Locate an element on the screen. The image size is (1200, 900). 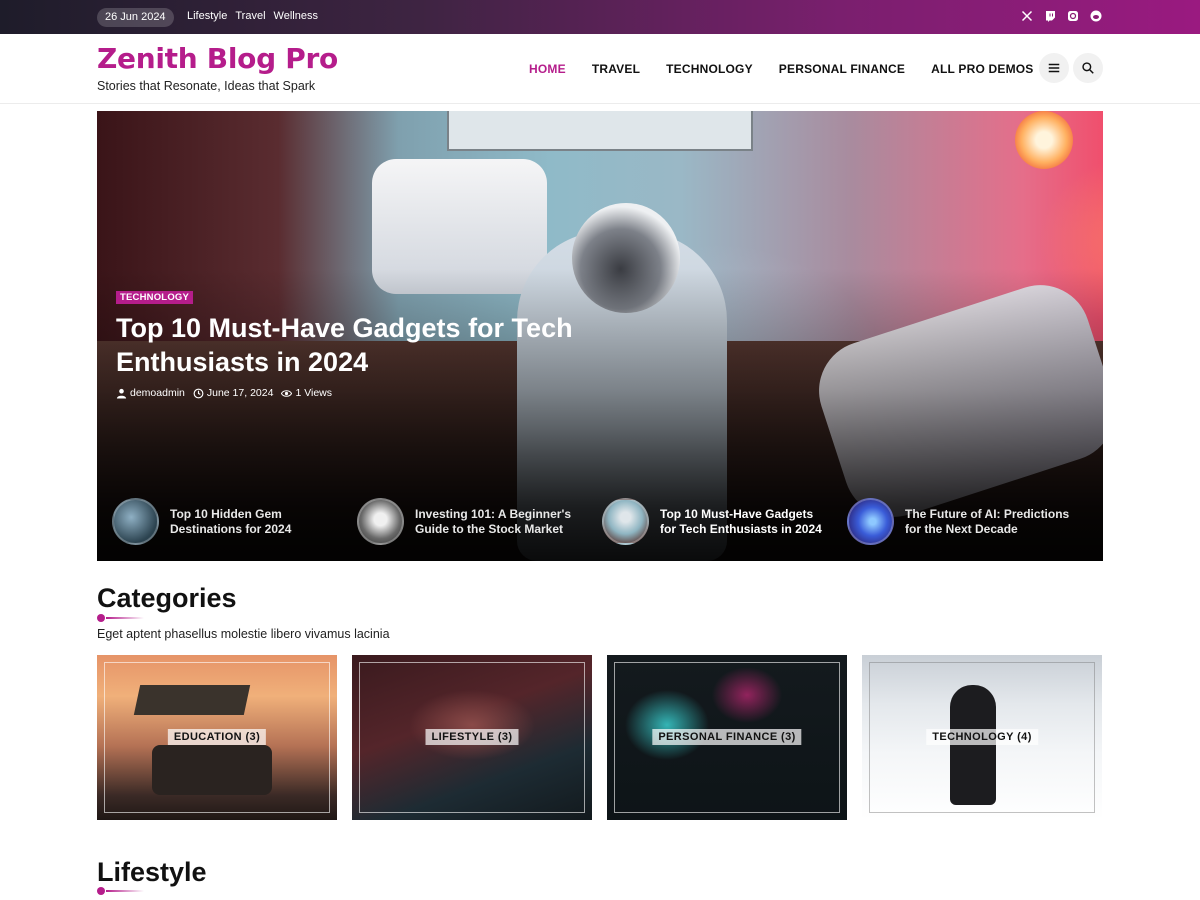
hero-author-name: demoadmin is located at coordinates (157, 393).